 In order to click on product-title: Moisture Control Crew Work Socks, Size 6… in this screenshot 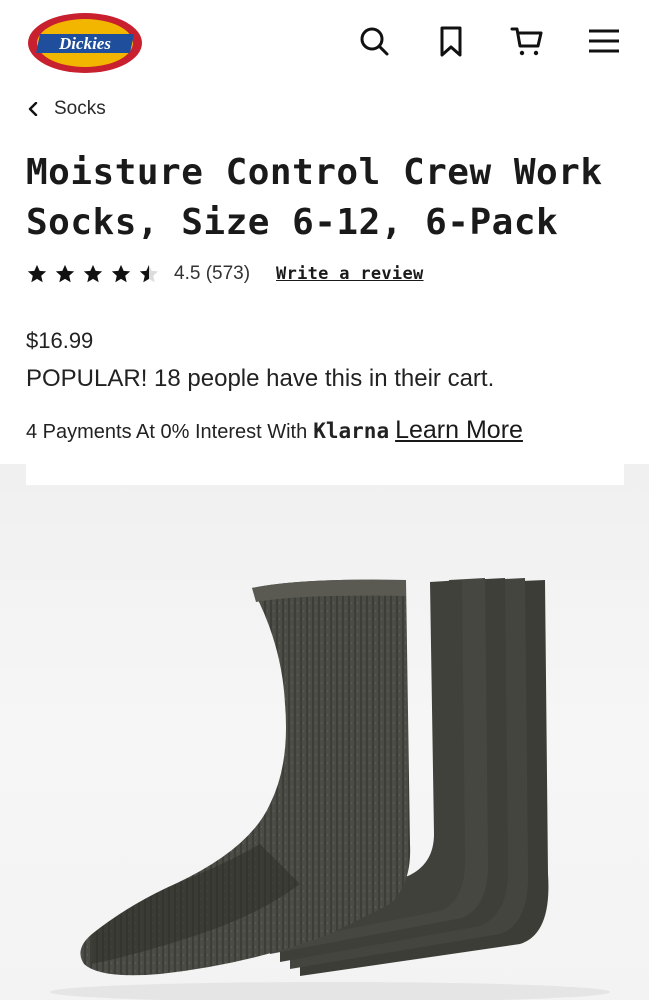, I will do `click(314, 197)`.